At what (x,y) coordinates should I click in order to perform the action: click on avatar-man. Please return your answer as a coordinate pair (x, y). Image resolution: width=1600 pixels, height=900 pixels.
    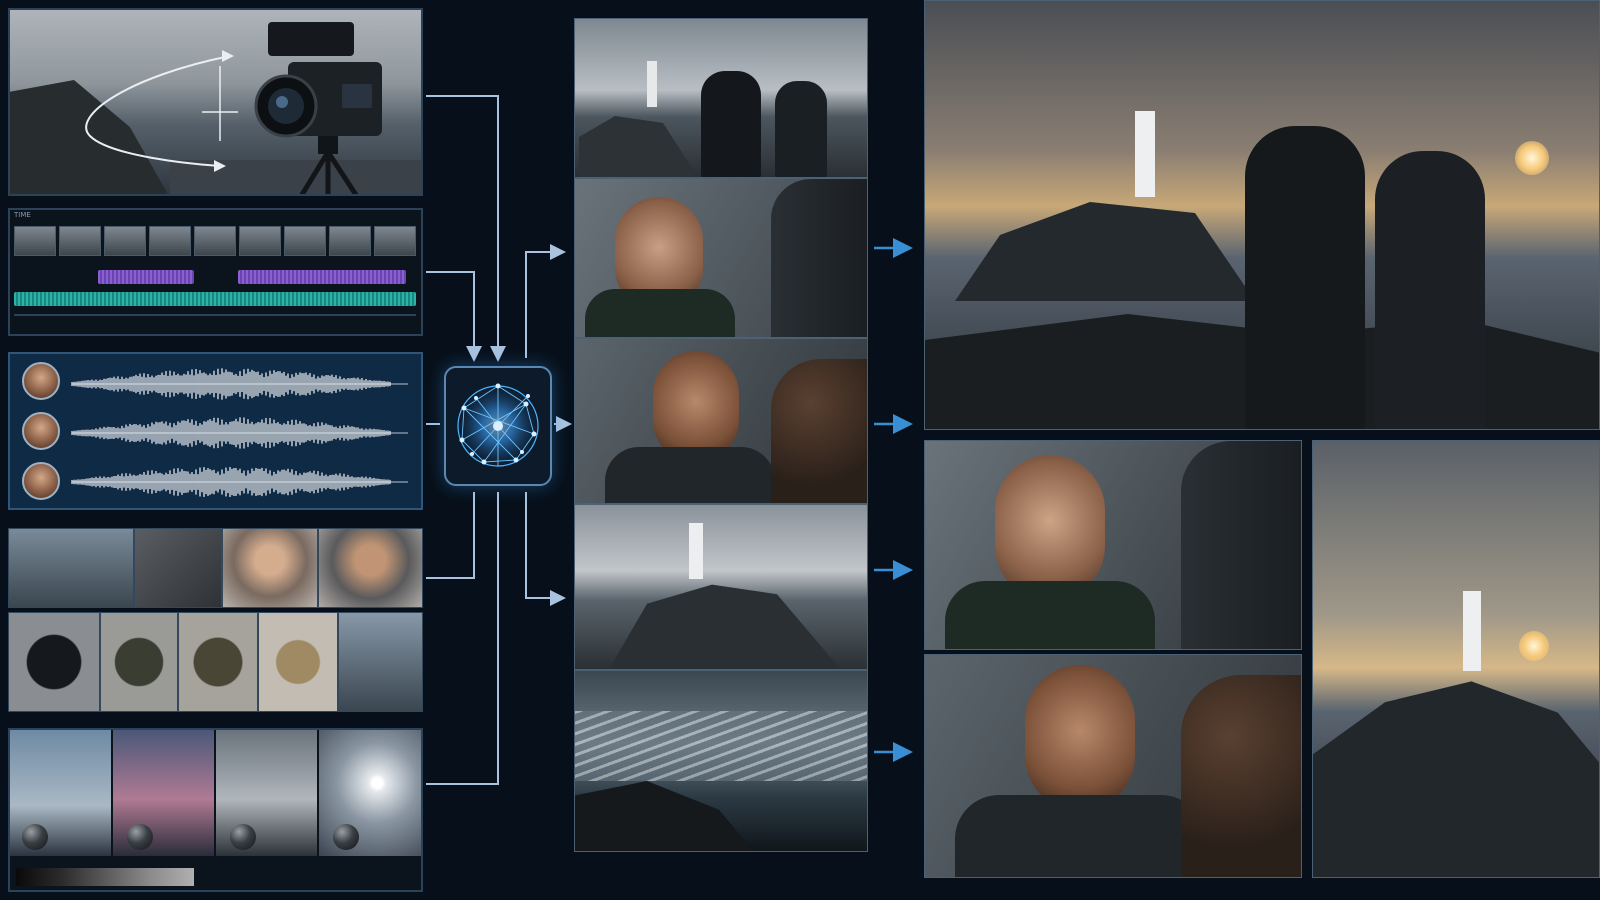
    Looking at the image, I should click on (41, 431).